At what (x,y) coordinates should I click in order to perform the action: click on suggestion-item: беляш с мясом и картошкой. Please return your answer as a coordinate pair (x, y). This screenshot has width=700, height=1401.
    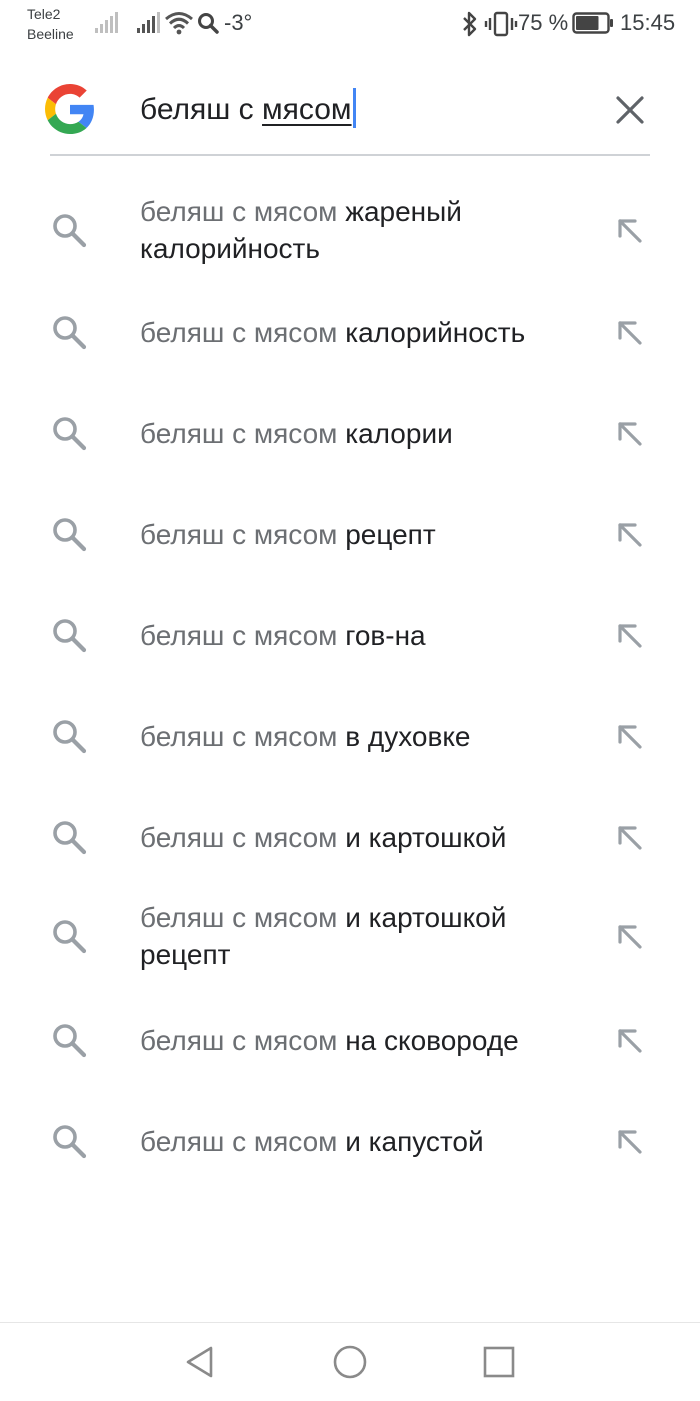
    Looking at the image, I should click on (350, 835).